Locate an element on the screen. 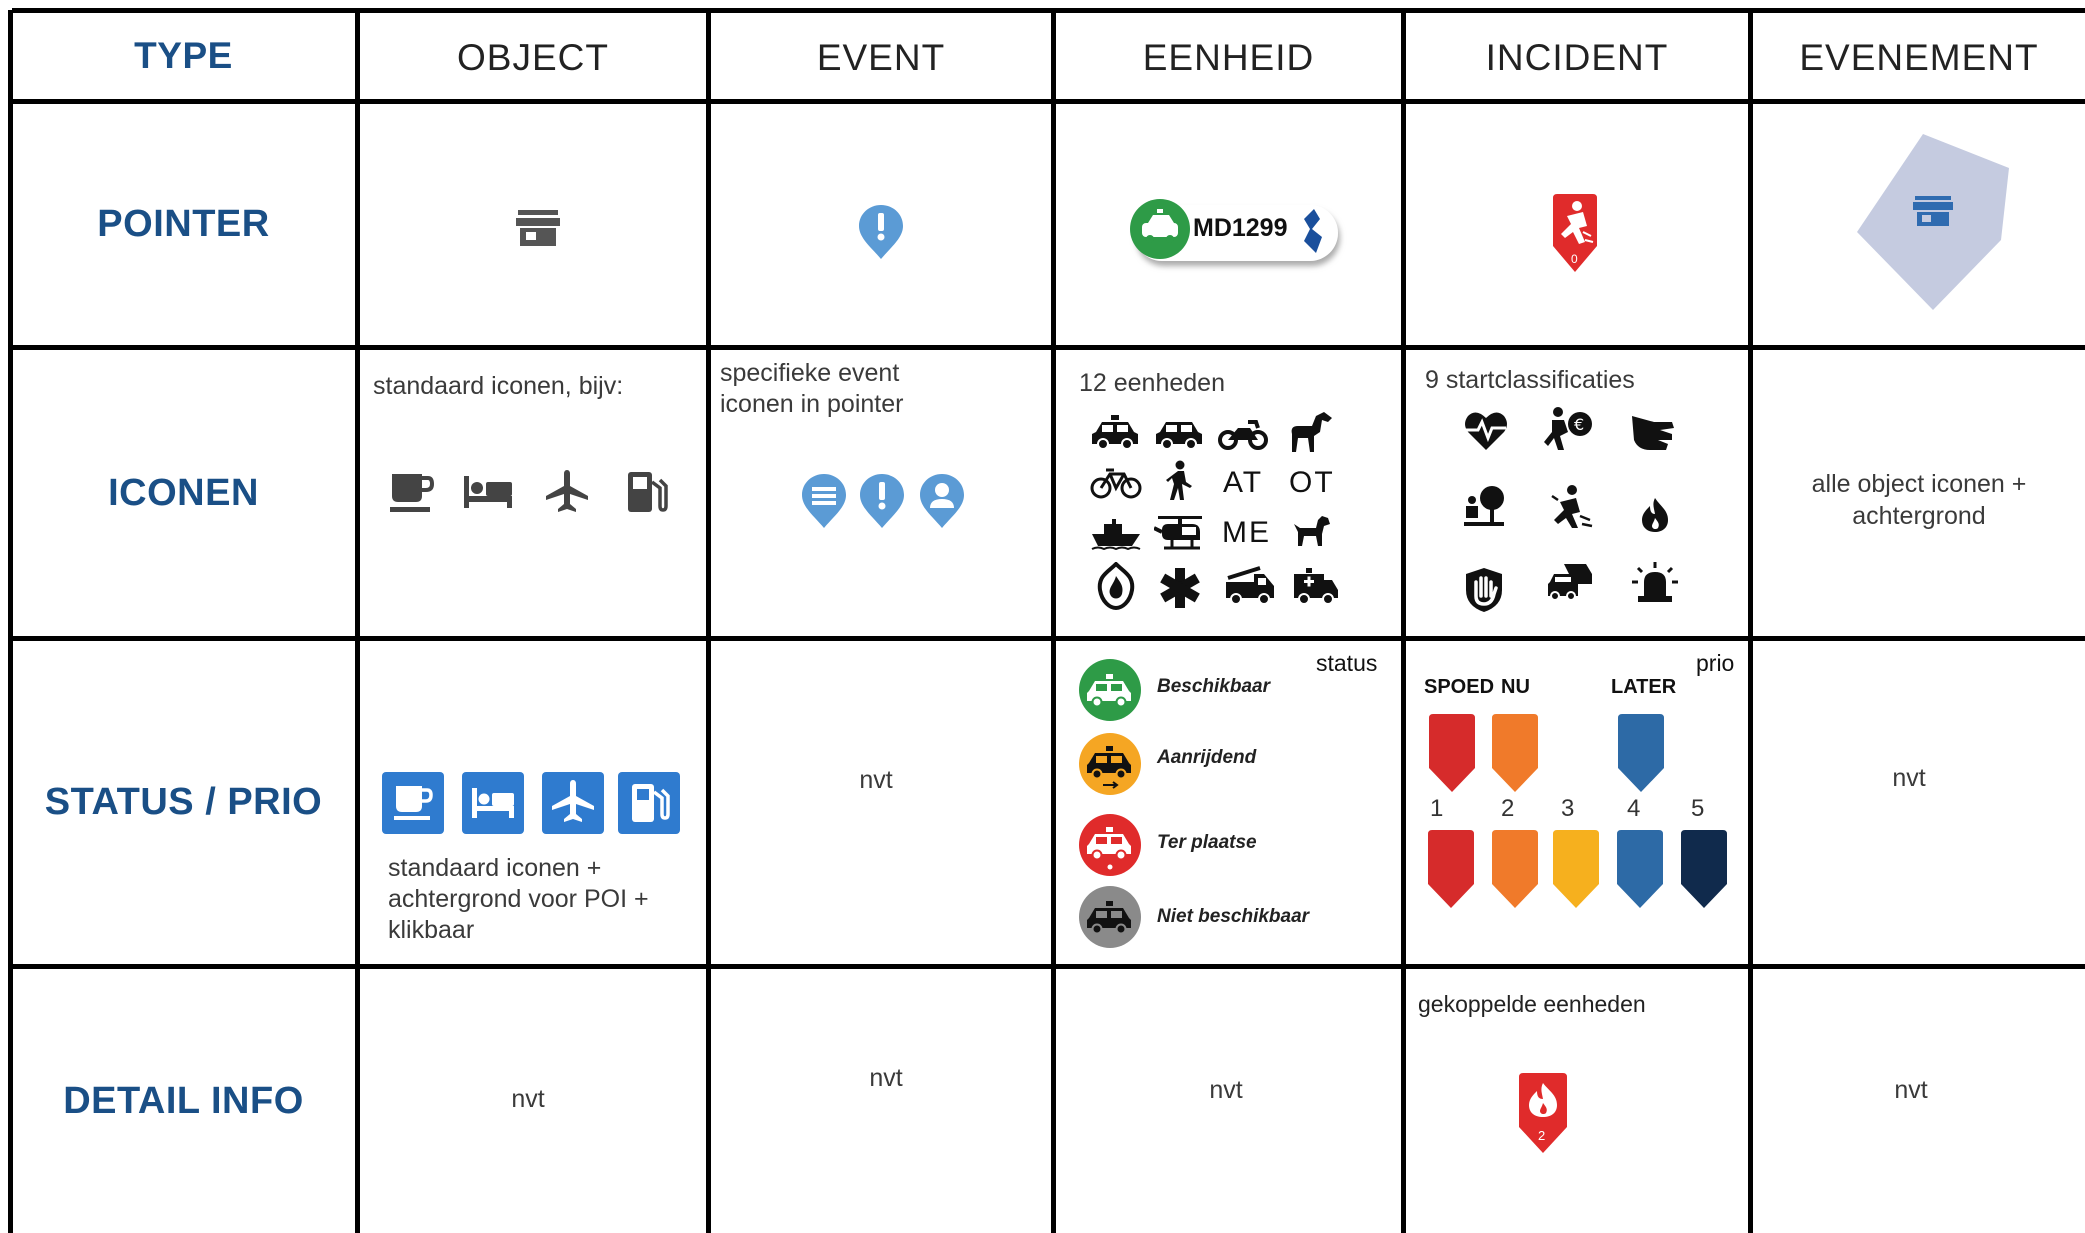  eenheid-detail-nvt: nvt is located at coordinates (1226, 1090).